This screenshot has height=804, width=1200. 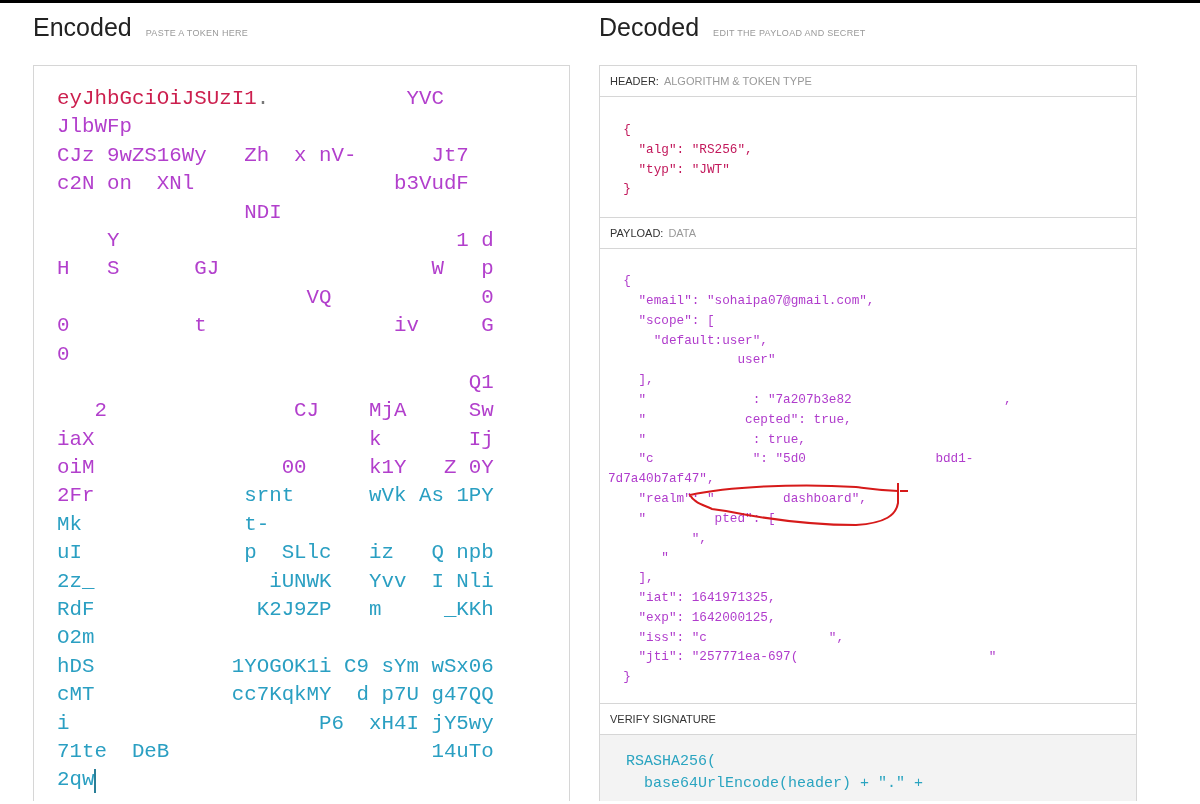 What do you see at coordinates (665, 558) in the screenshot?
I see `code-line: "` at bounding box center [665, 558].